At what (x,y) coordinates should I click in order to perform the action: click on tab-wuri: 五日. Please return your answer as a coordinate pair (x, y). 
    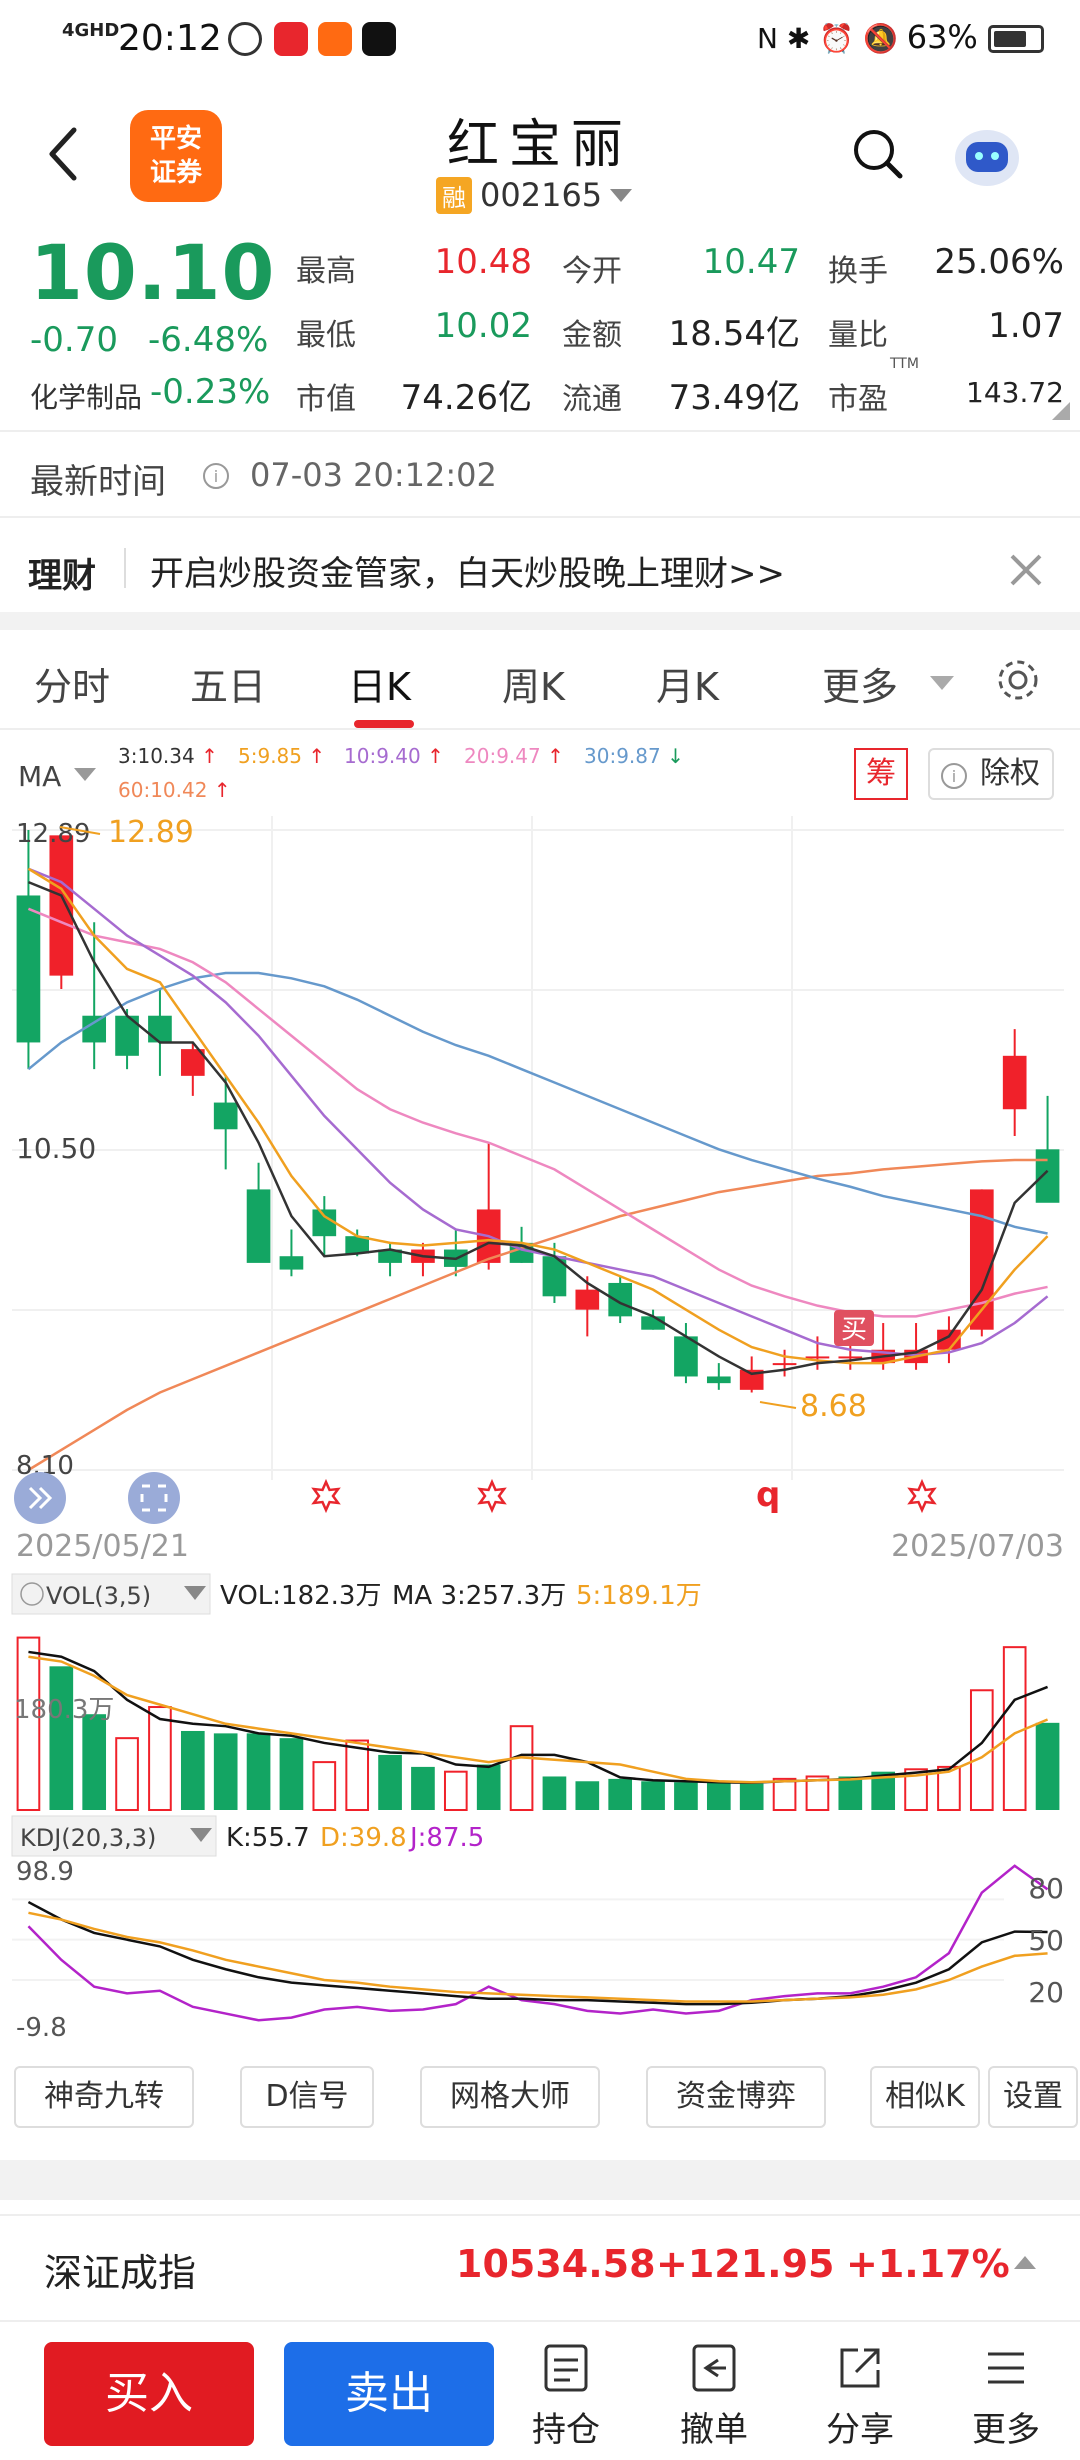
    Looking at the image, I should click on (228, 683).